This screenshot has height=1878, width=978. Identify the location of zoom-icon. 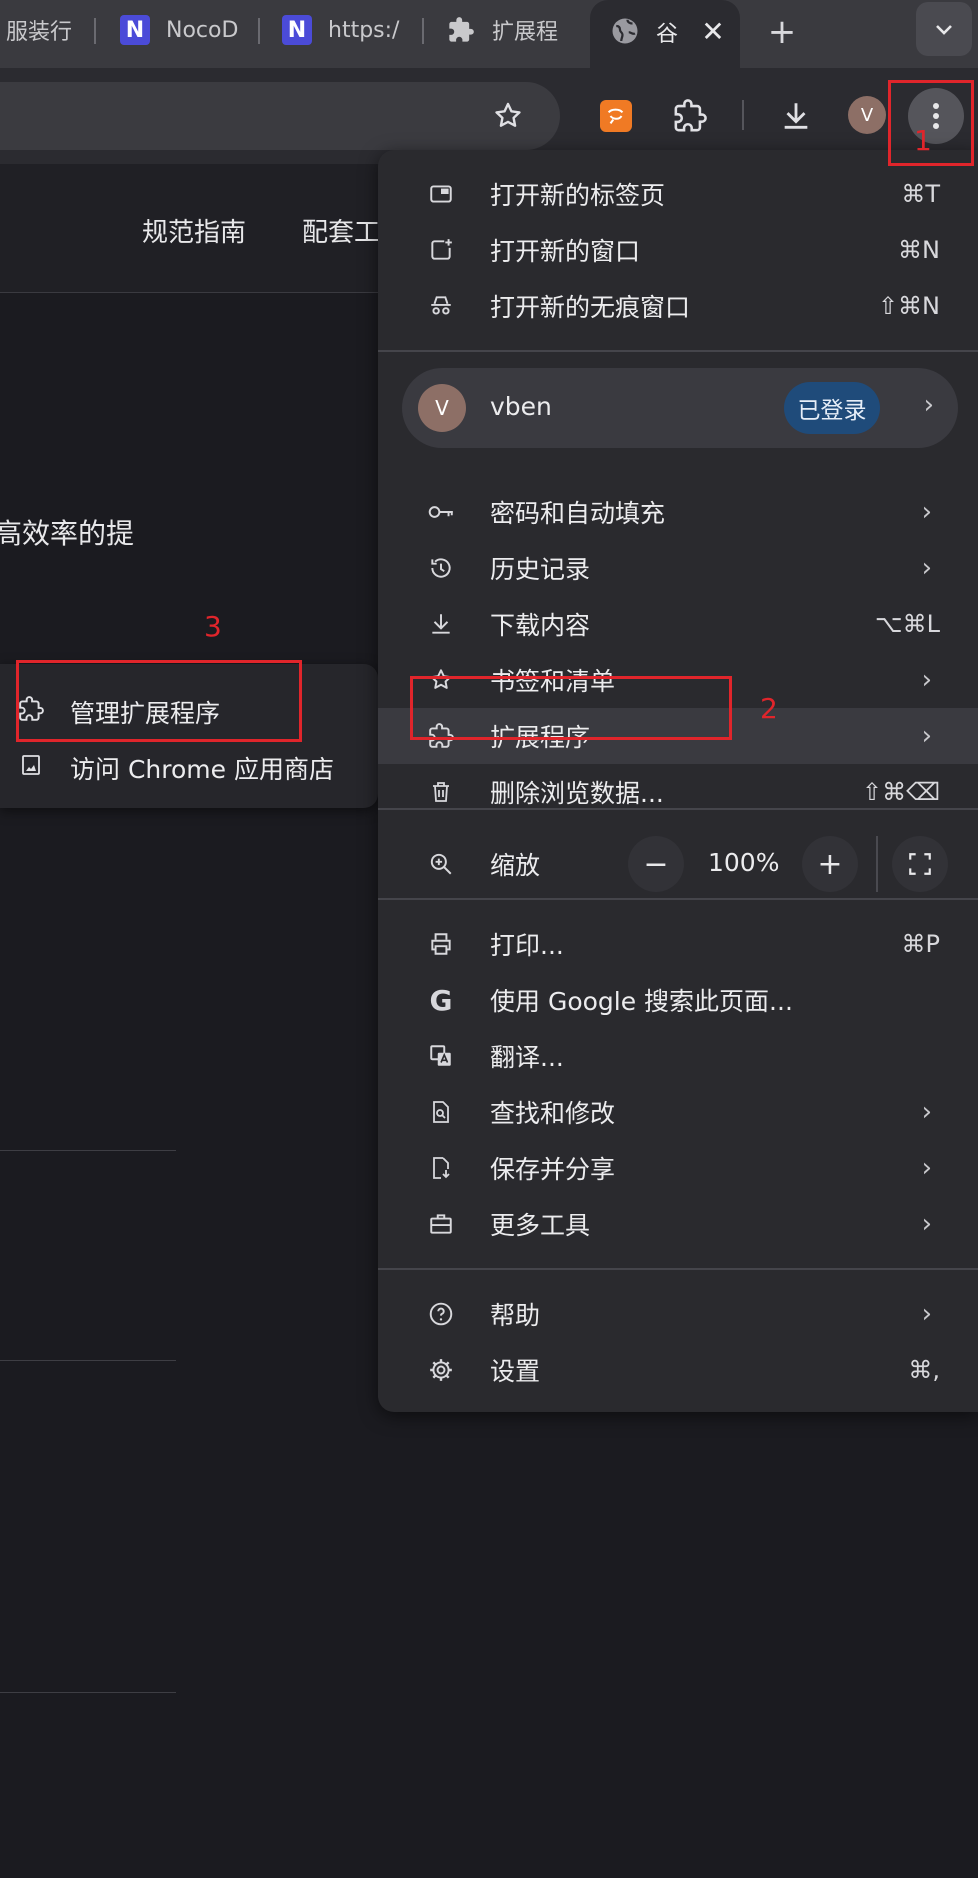
(441, 864).